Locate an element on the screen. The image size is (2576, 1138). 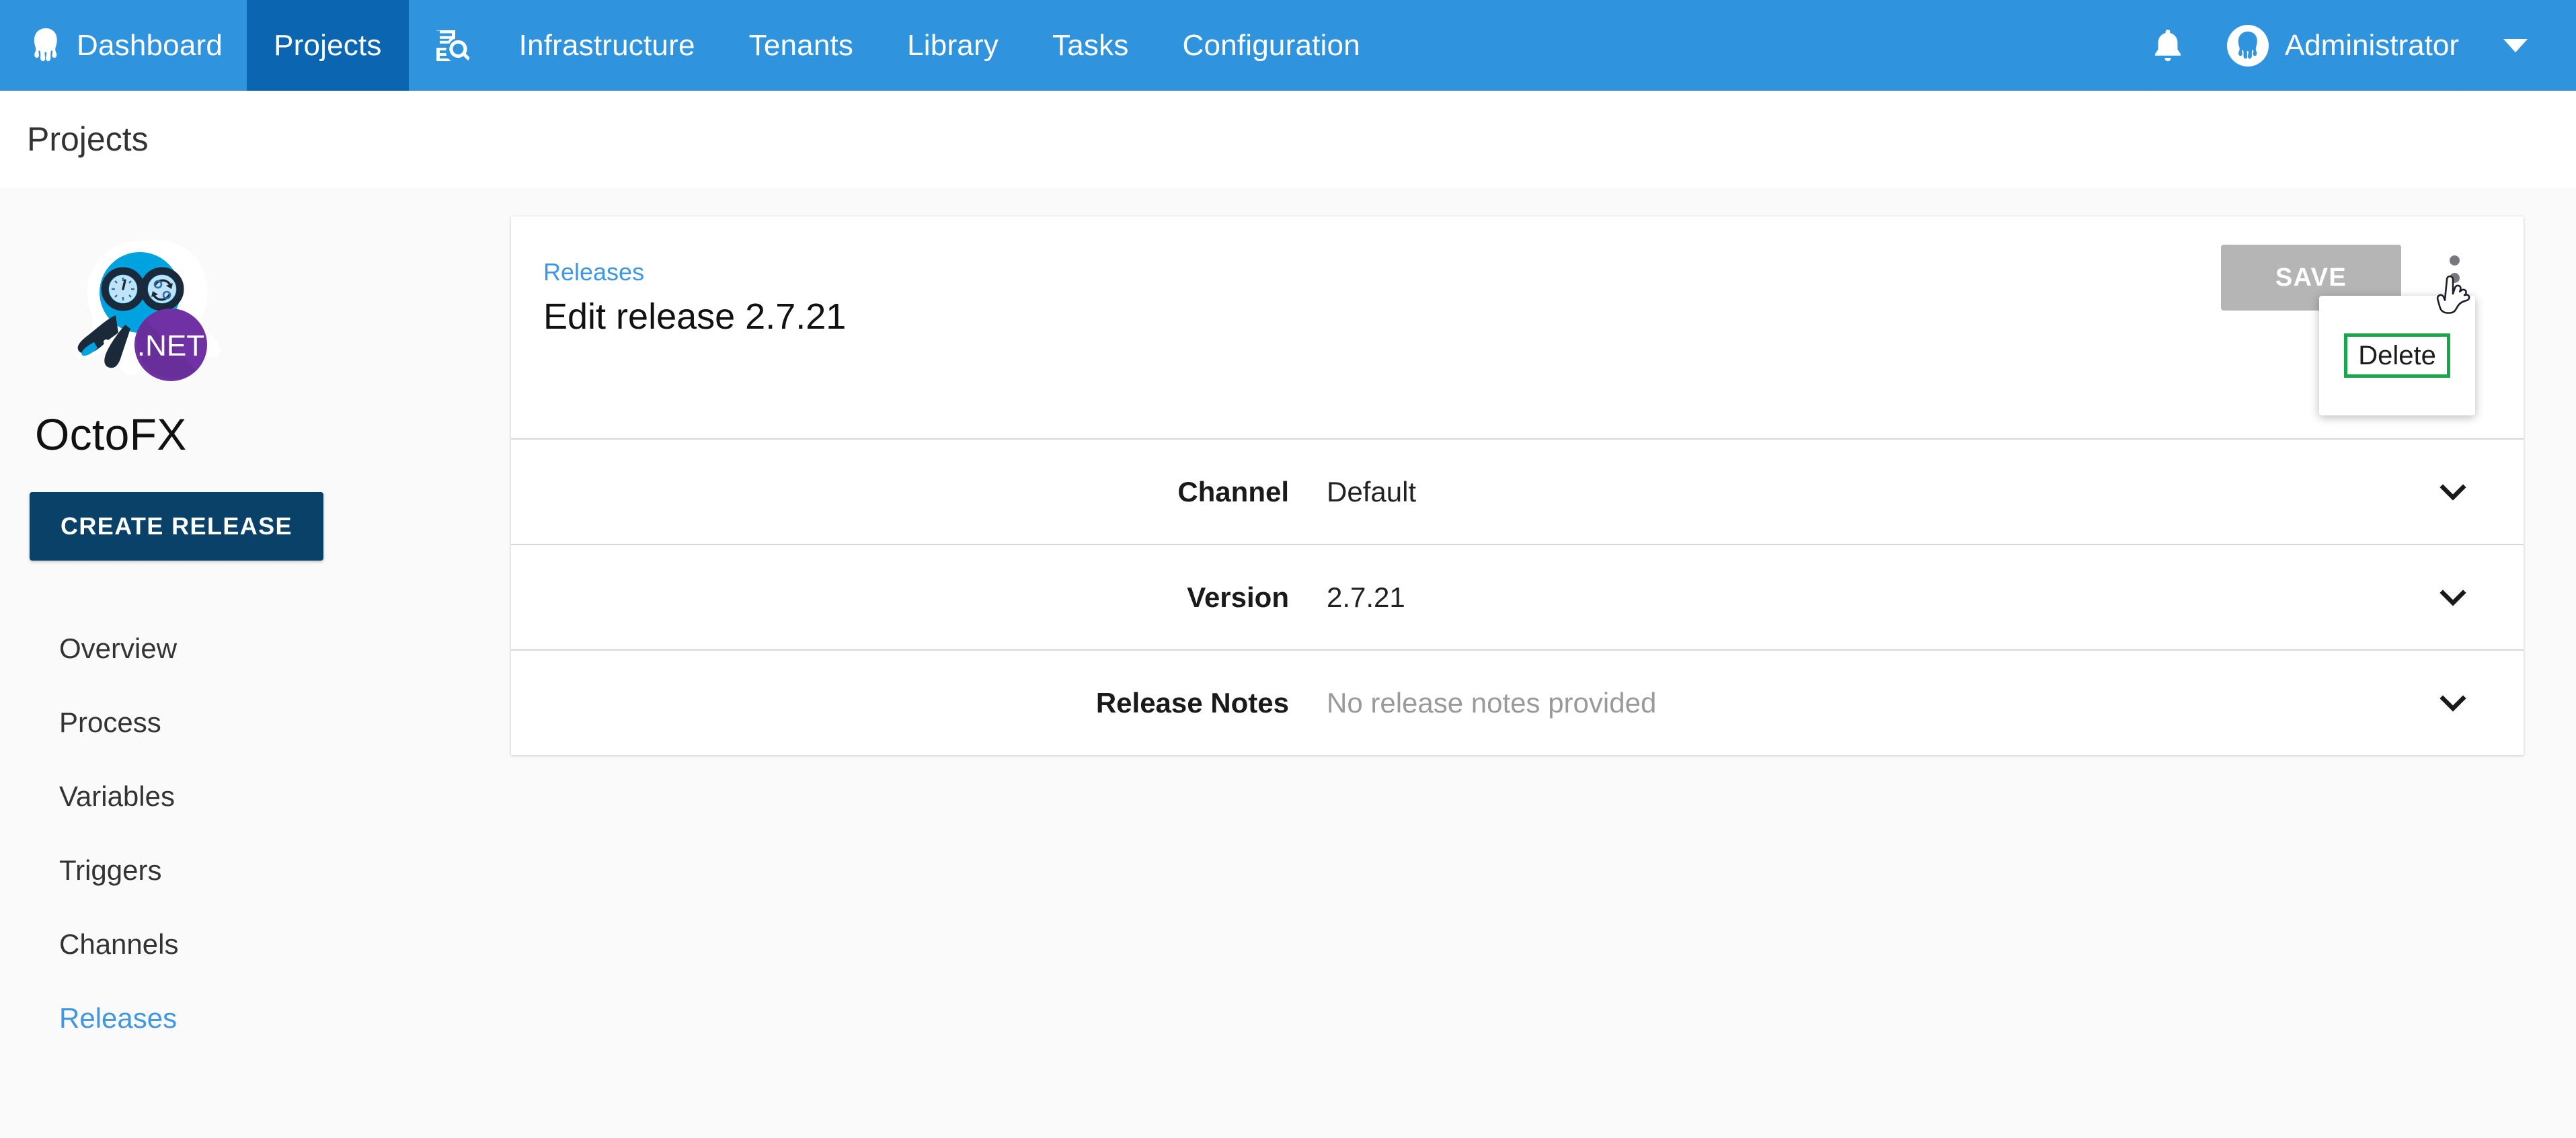
nav-item-label: Tasks is located at coordinates (1091, 45).